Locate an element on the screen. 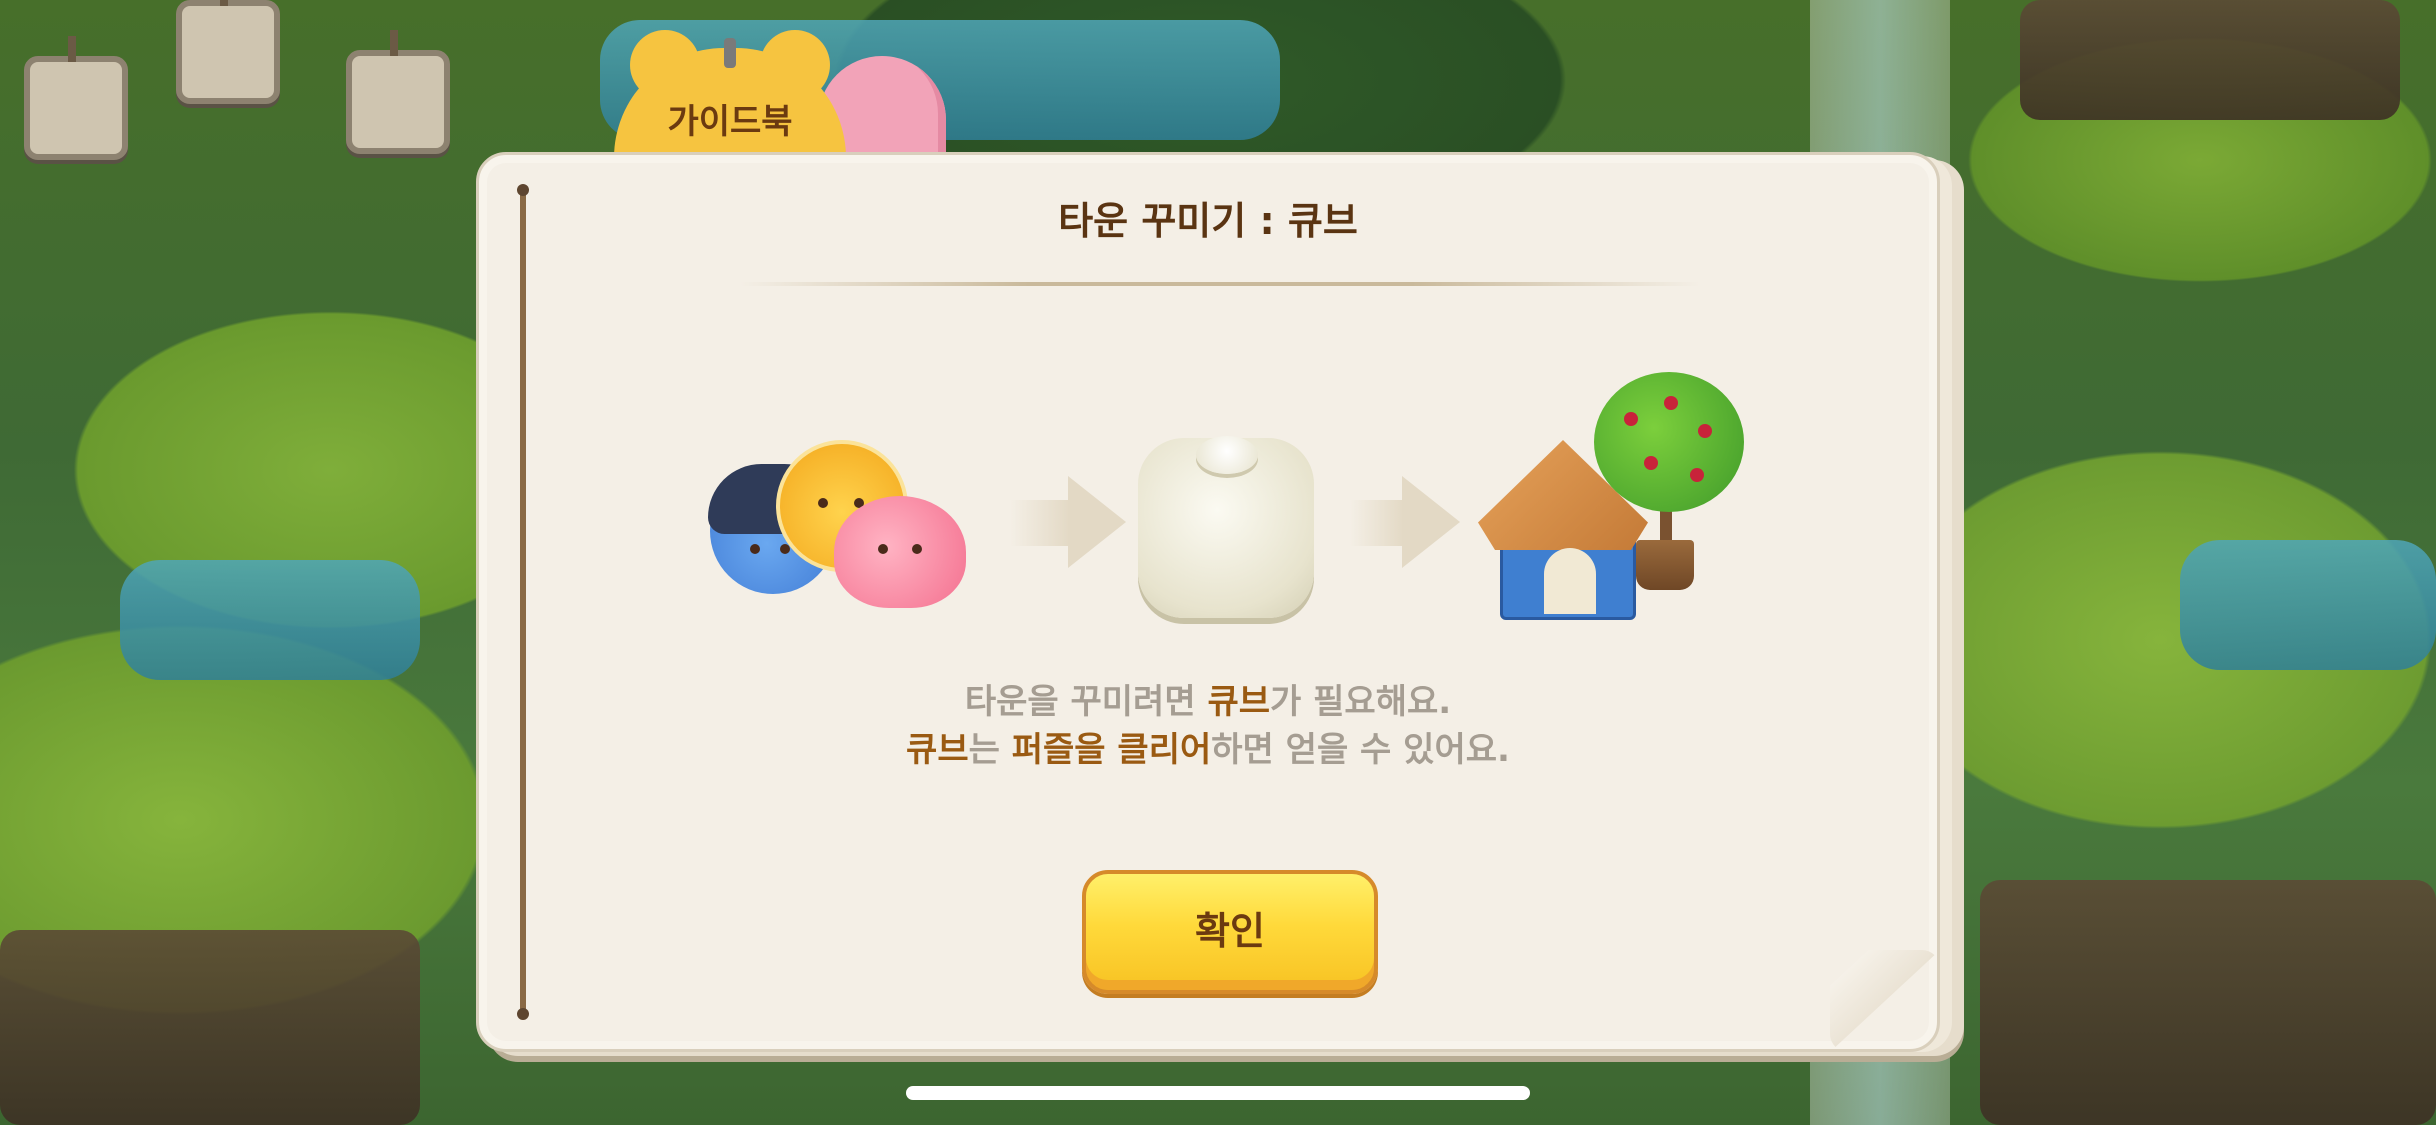 This screenshot has height=1125, width=2436. dialog-title: 타운 꾸미기 : 큐브 is located at coordinates (1208, 221).